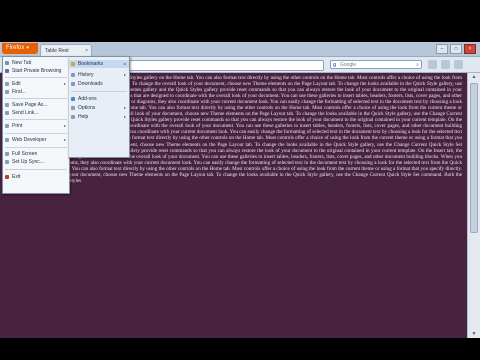  Describe the element at coordinates (7, 162) in the screenshot. I see `sync-icon` at that location.